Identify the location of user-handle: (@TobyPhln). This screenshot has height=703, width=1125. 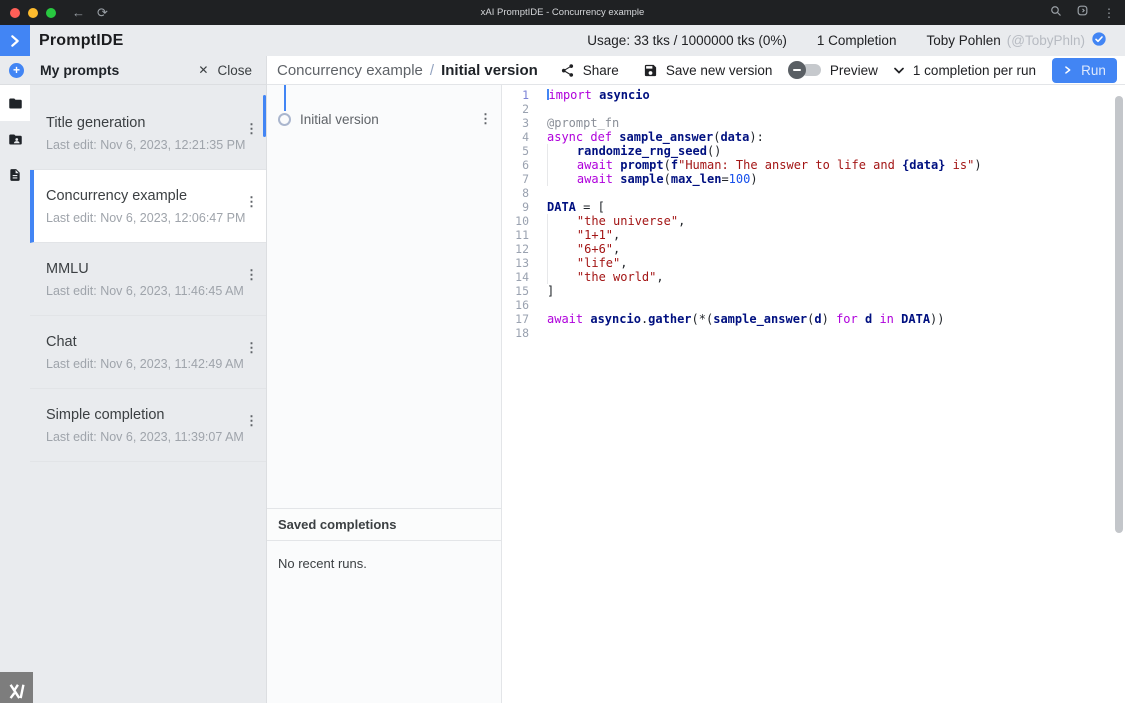
(1045, 40).